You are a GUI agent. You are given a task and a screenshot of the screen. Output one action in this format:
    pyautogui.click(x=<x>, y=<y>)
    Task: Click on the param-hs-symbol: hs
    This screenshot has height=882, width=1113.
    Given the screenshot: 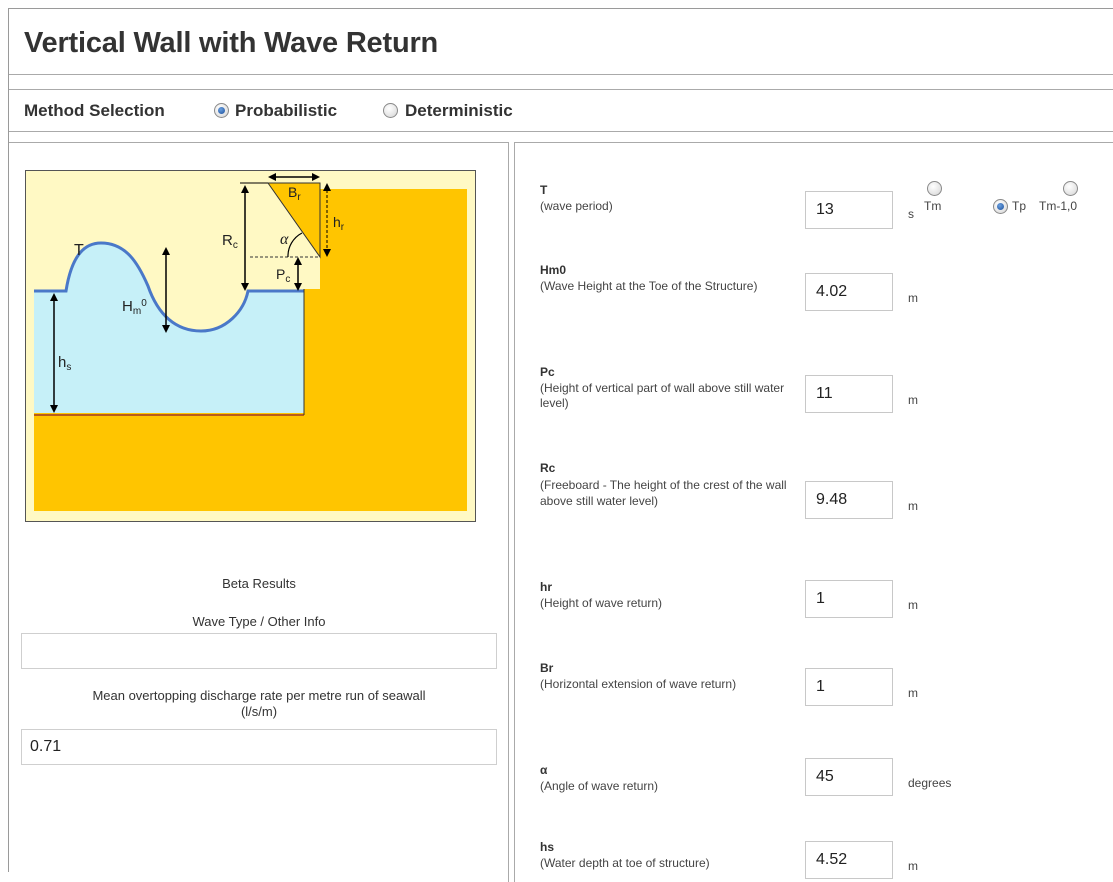 What is the action you would take?
    pyautogui.click(x=547, y=847)
    